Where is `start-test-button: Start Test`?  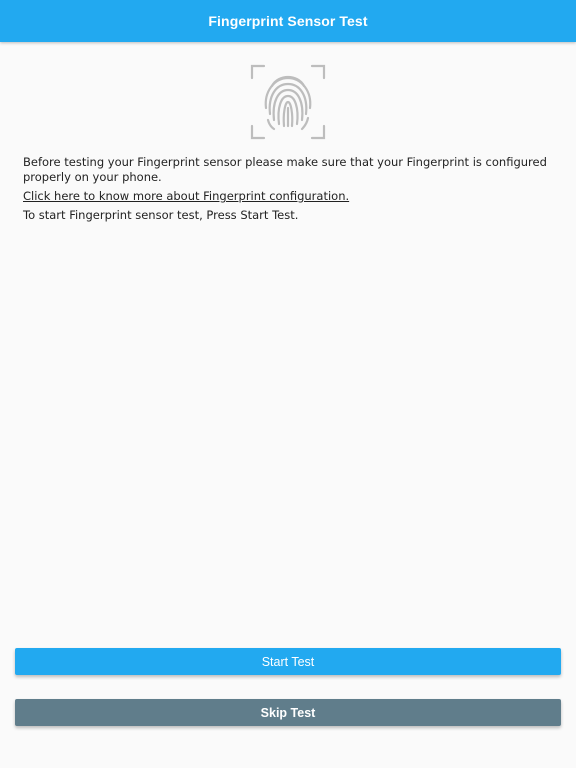
start-test-button: Start Test is located at coordinates (288, 661).